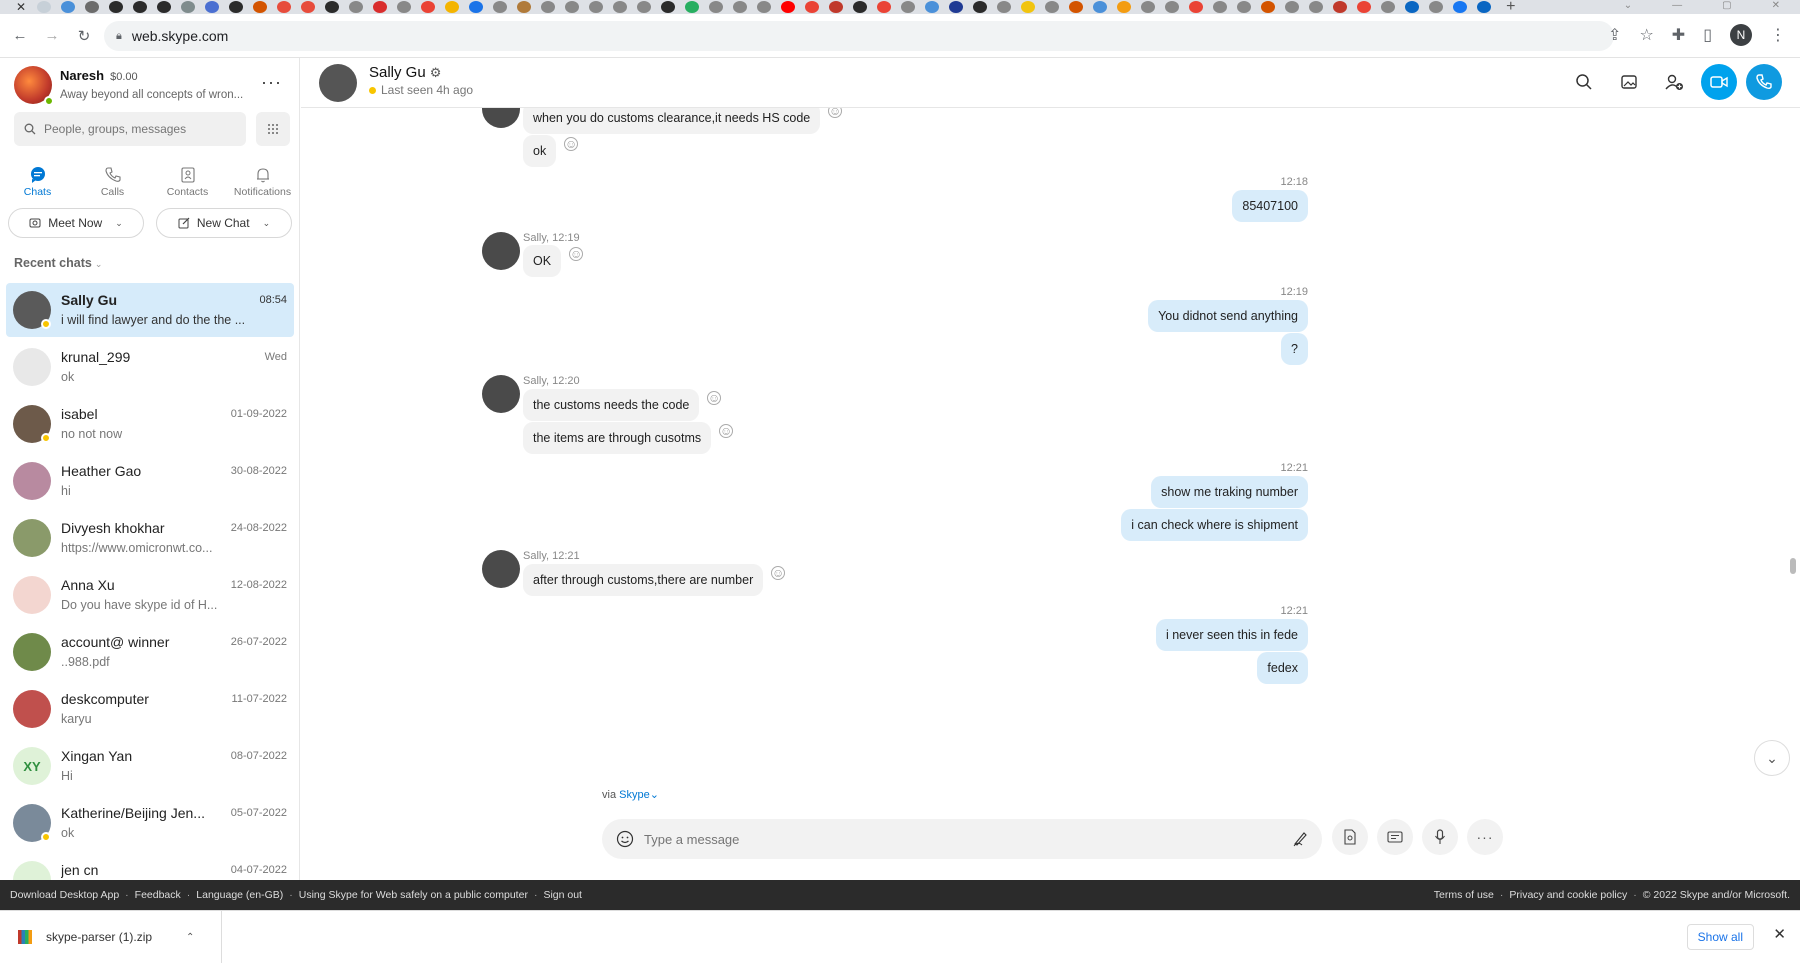  I want to click on extensions-icon: ✚, so click(1678, 35).